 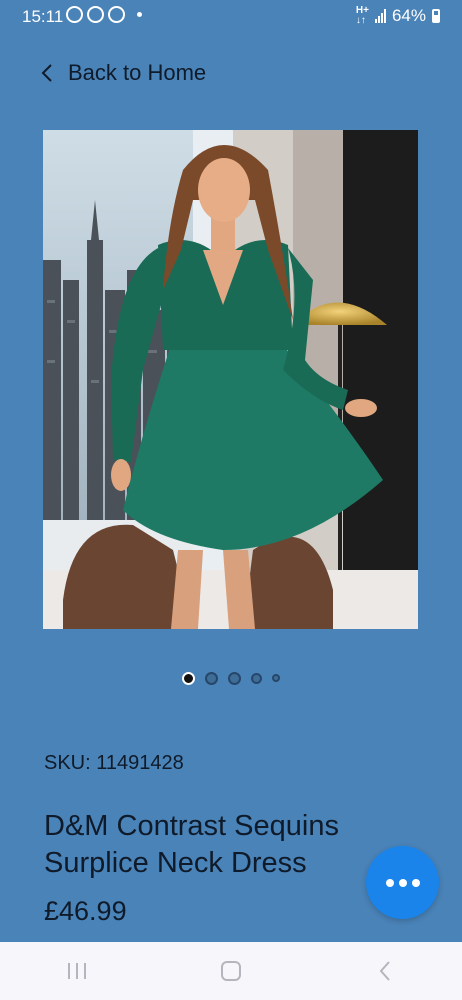 I want to click on recent-apps-icon, so click(x=77, y=971).